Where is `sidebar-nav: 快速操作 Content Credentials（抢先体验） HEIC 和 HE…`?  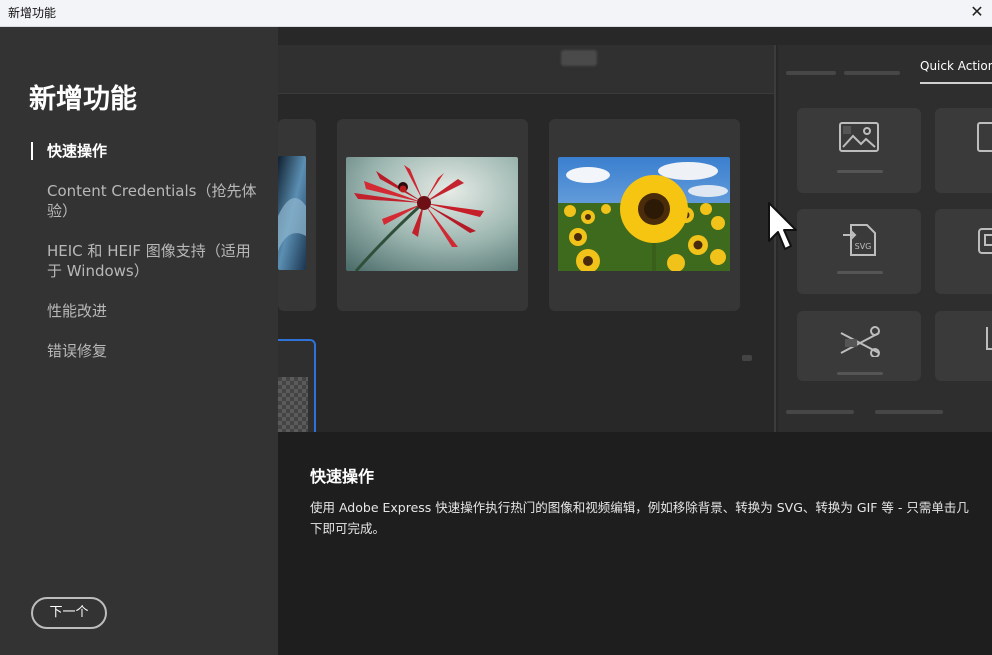
sidebar-nav: 快速操作 Content Credentials（抢先体验） HEIC 和 HE… is located at coordinates (146, 261).